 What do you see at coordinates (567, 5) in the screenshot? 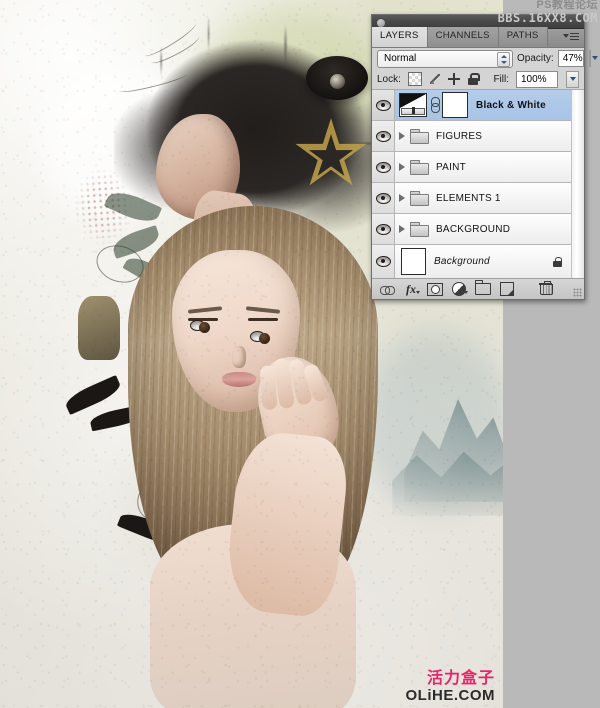
I see `watermark-top-cn: PS教程论坛` at bounding box center [567, 5].